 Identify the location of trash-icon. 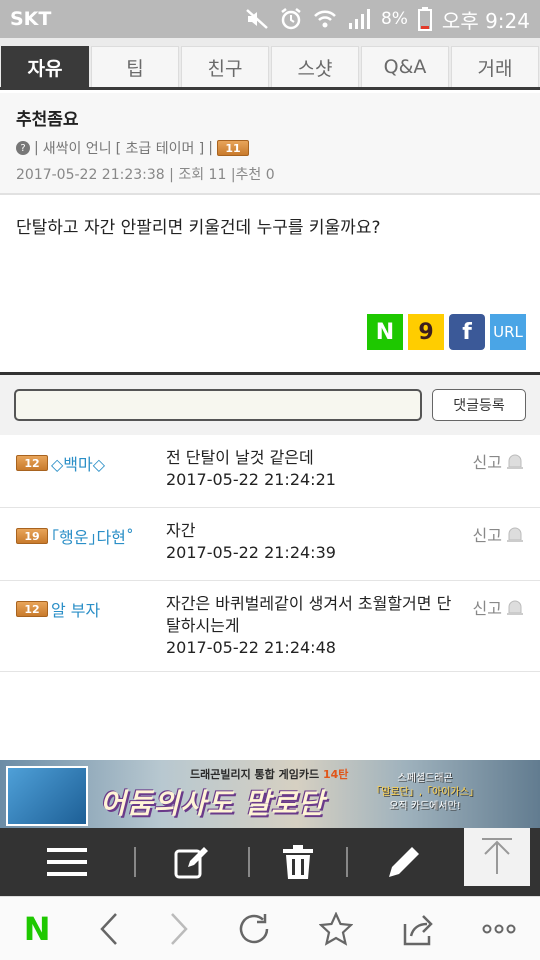
(298, 862).